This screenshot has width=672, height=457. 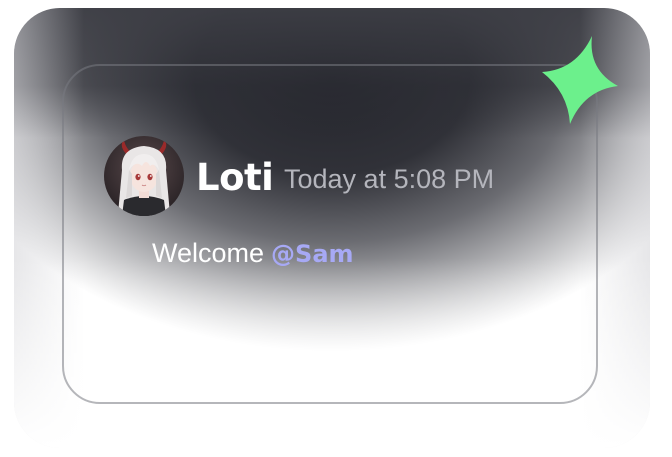 I want to click on author-name: Loti, so click(x=235, y=178).